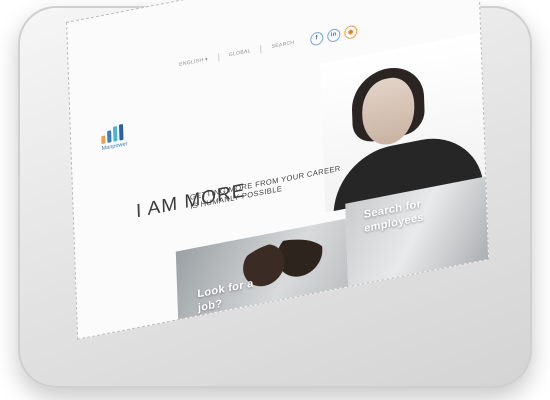 This screenshot has width=550, height=400. What do you see at coordinates (240, 53) in the screenshot?
I see `global-link: GLOBAL` at bounding box center [240, 53].